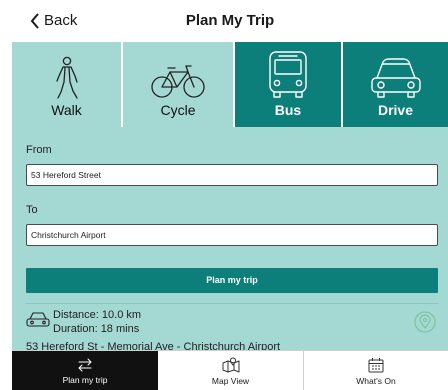  What do you see at coordinates (232, 280) in the screenshot?
I see `plan-my-trip-button: Plan my trip` at bounding box center [232, 280].